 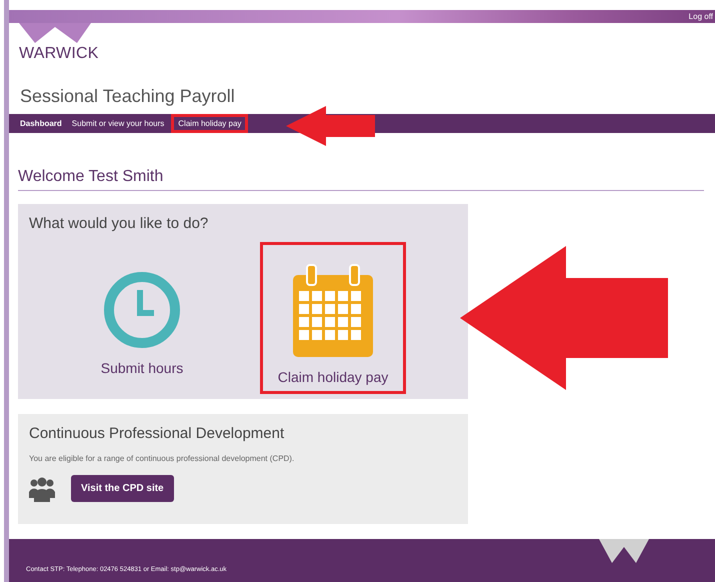 What do you see at coordinates (55, 33) in the screenshot?
I see `logo-chevron-icon` at bounding box center [55, 33].